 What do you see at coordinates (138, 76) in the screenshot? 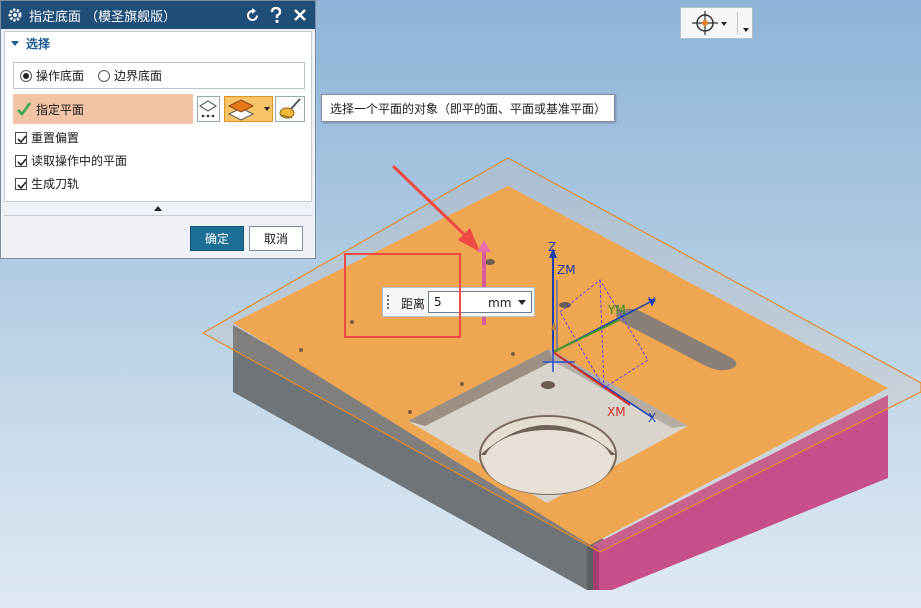
I see `radio-label: 边界底面` at bounding box center [138, 76].